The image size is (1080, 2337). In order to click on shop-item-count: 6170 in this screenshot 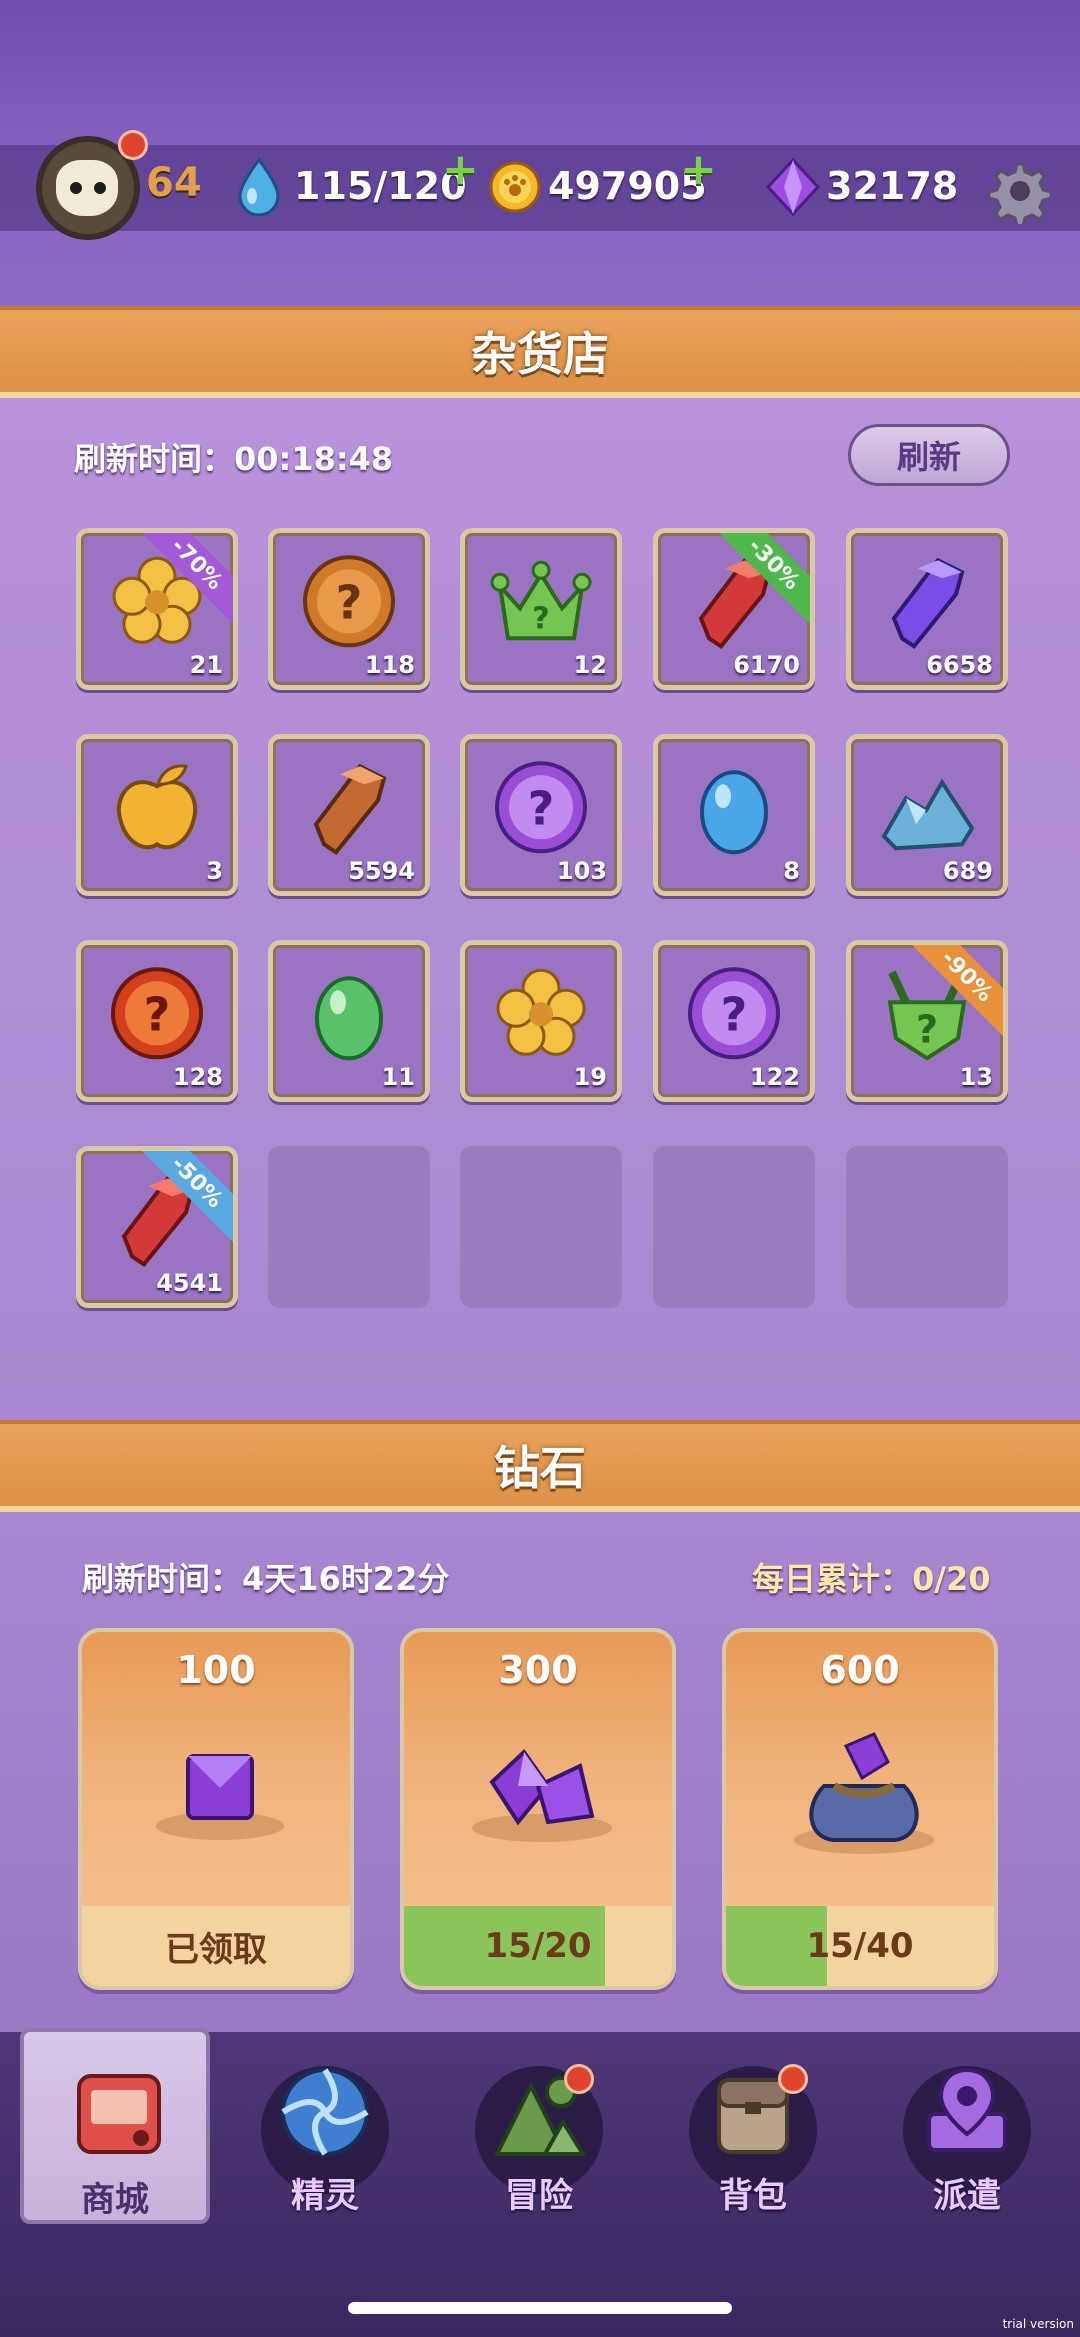, I will do `click(766, 665)`.